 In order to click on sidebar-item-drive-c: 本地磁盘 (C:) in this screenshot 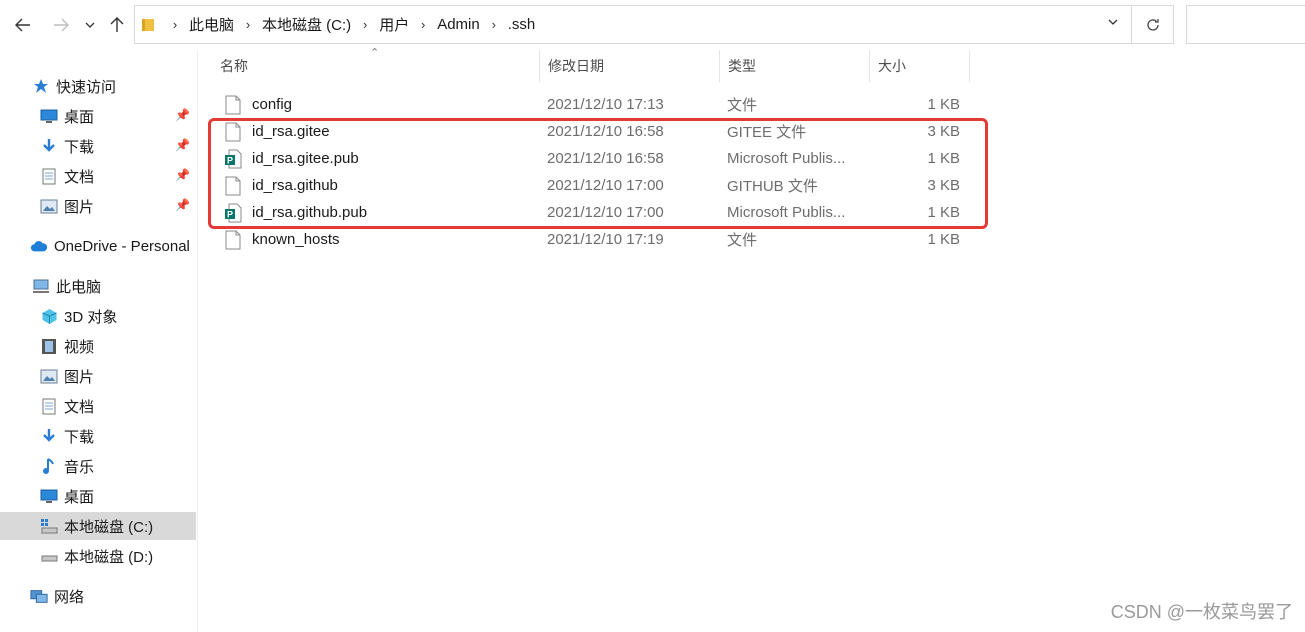, I will do `click(98, 526)`.